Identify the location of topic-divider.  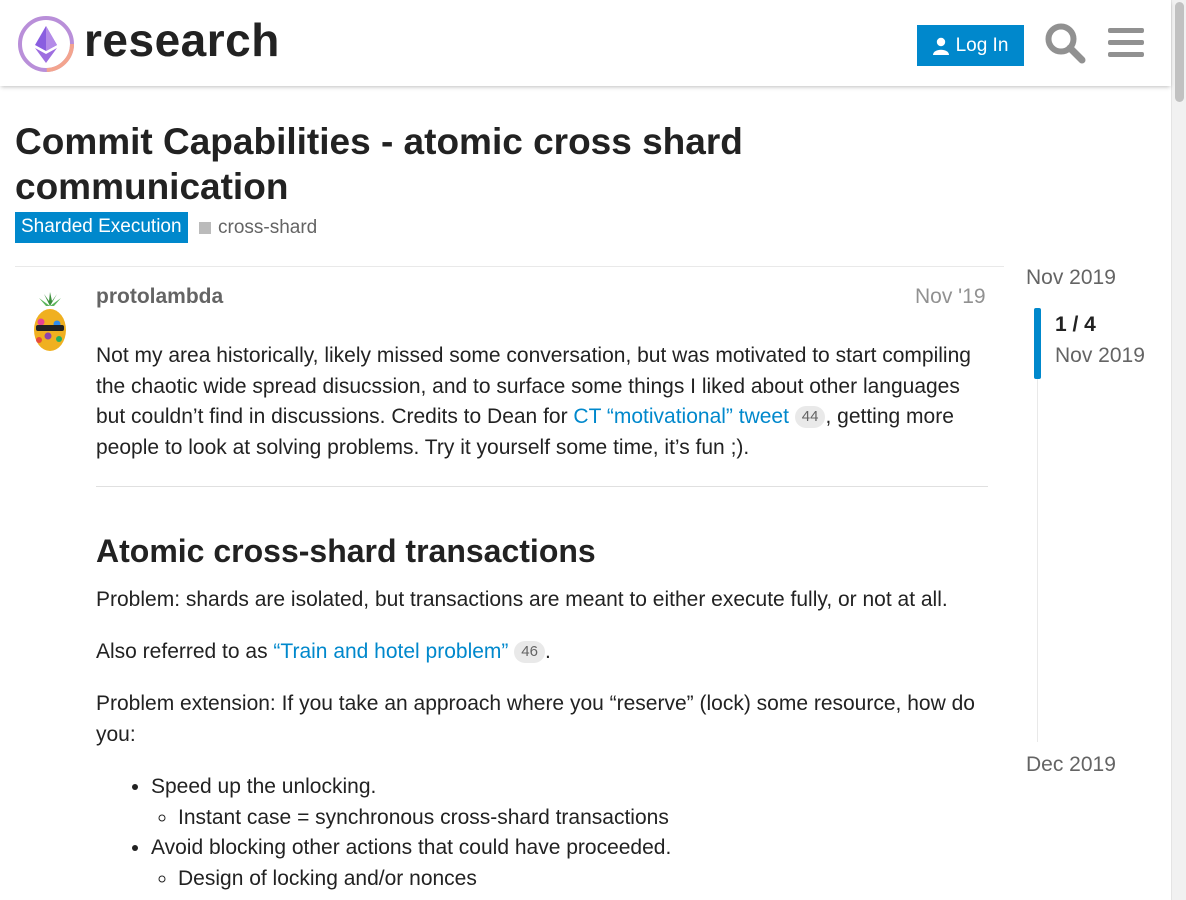
(509, 266).